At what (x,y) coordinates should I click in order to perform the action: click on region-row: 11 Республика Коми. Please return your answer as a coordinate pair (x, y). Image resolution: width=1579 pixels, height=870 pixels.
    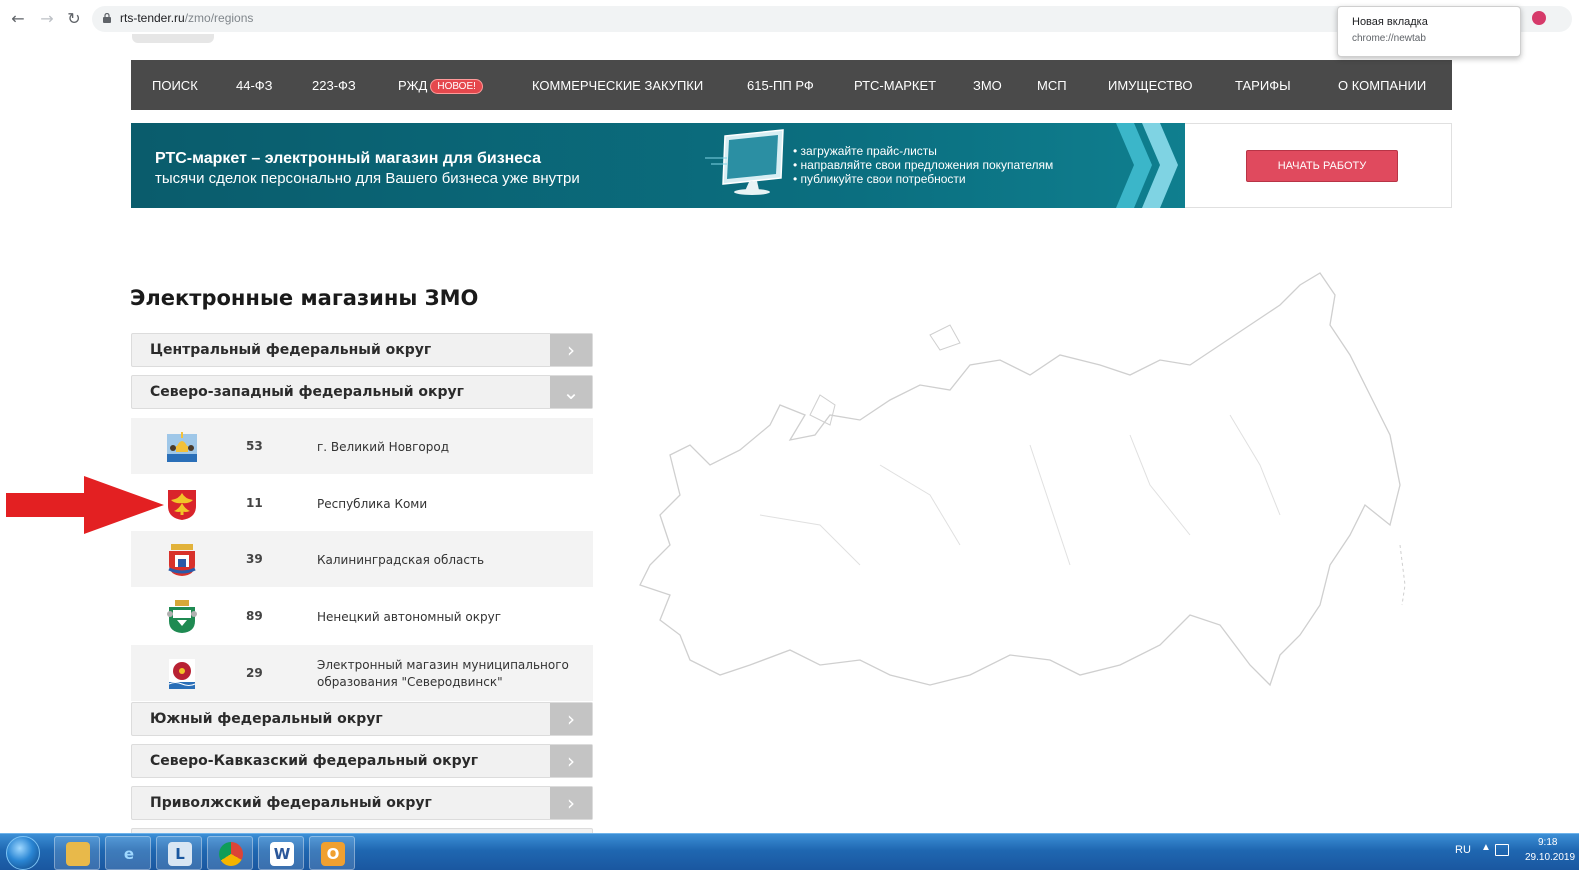
    Looking at the image, I should click on (362, 503).